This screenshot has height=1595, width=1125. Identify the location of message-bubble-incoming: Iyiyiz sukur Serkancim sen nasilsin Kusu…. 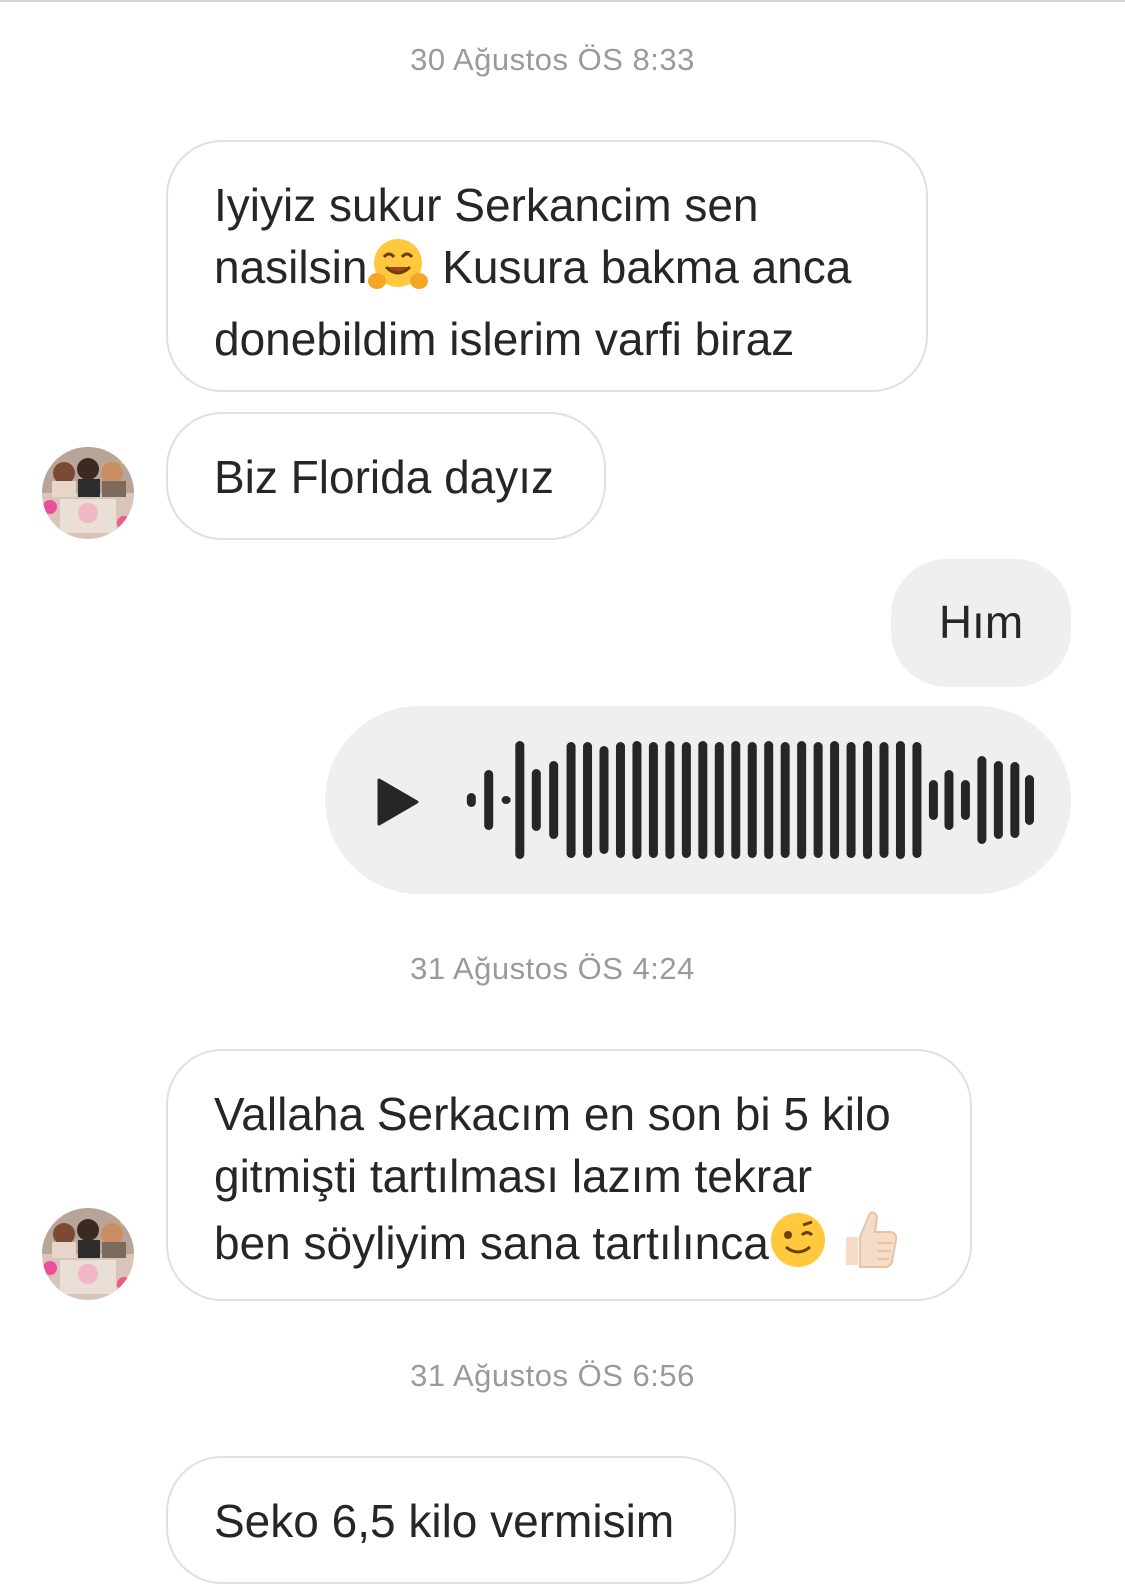
(547, 266).